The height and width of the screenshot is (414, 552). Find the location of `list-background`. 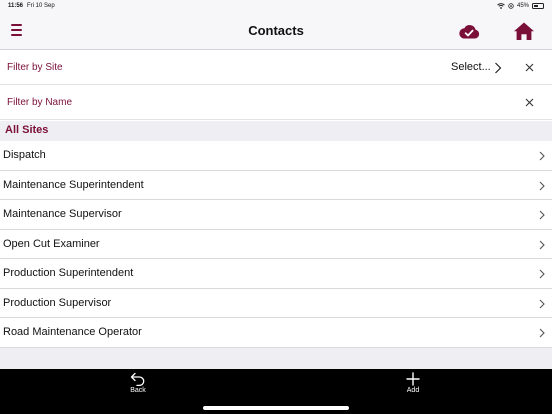

list-background is located at coordinates (276, 358).